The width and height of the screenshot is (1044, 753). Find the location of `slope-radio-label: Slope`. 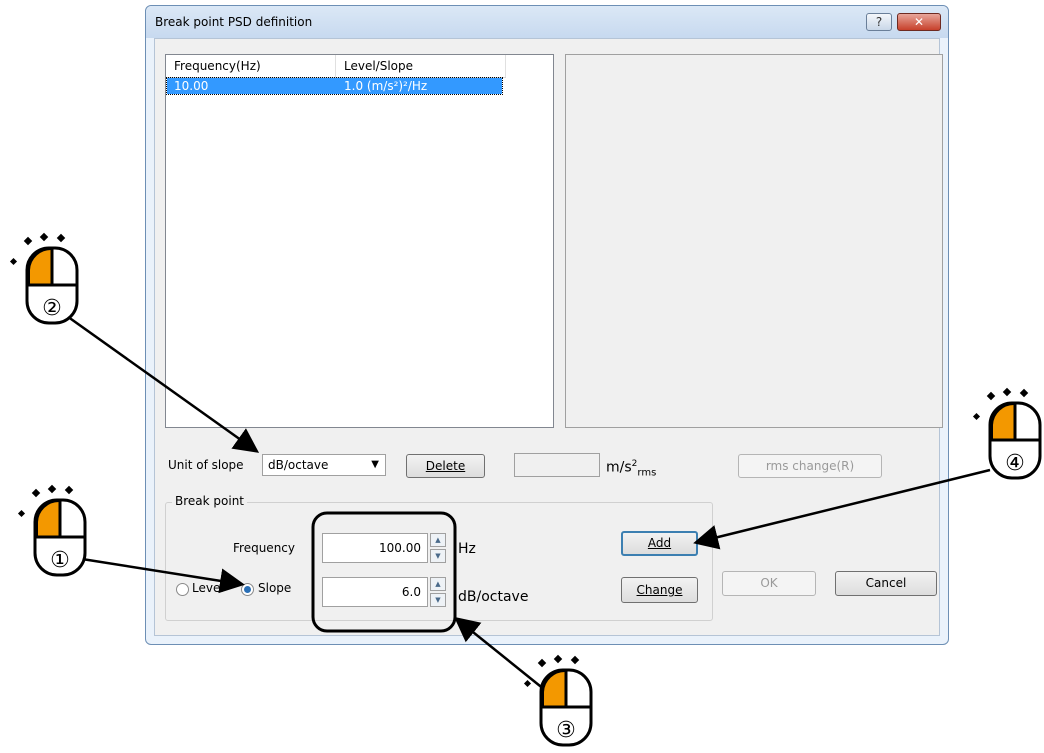

slope-radio-label: Slope is located at coordinates (275, 588).